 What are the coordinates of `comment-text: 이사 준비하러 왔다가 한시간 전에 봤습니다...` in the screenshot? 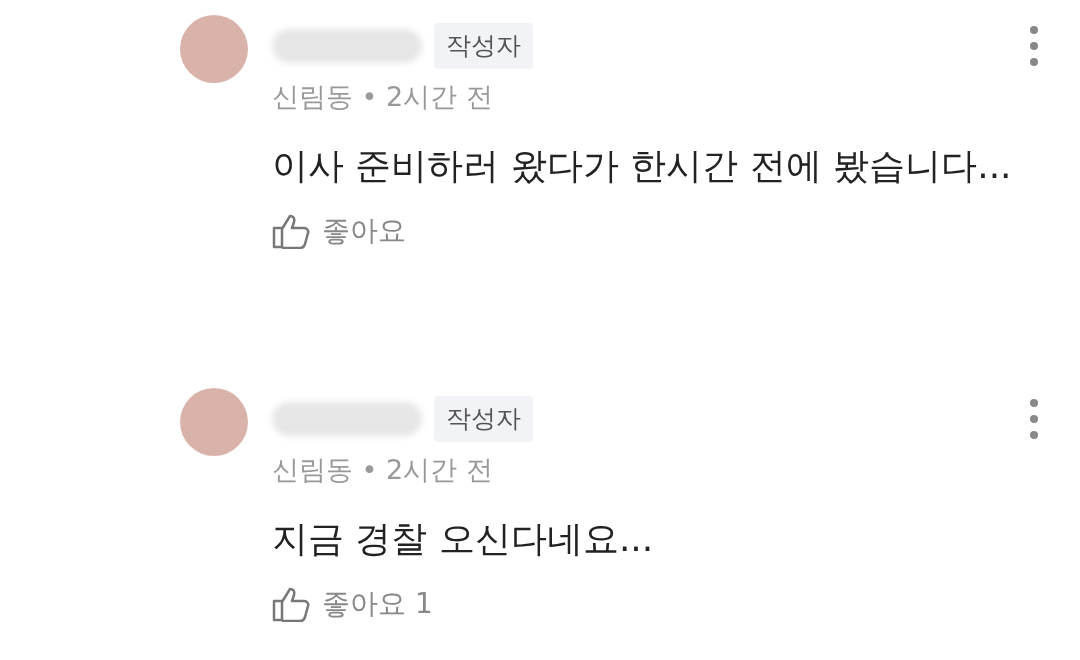 It's located at (642, 165).